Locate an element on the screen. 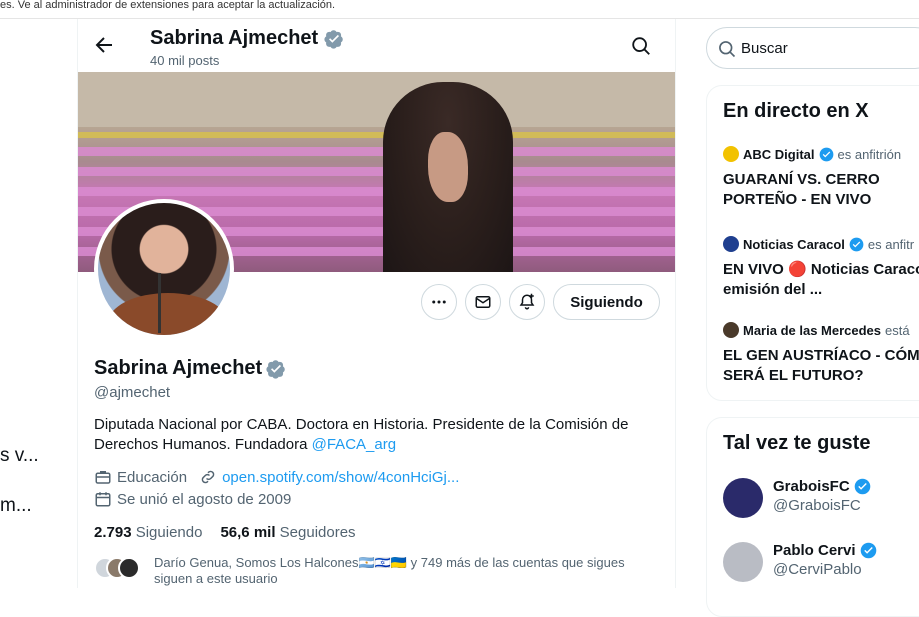 This screenshot has width=919, height=617. back-arrow-icon is located at coordinates (104, 45).